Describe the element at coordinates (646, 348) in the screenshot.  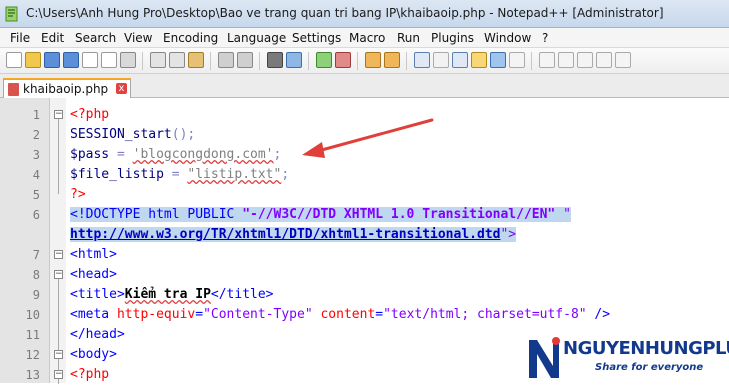
I see `brand-name: NGUYENHUNGPLUS` at that location.